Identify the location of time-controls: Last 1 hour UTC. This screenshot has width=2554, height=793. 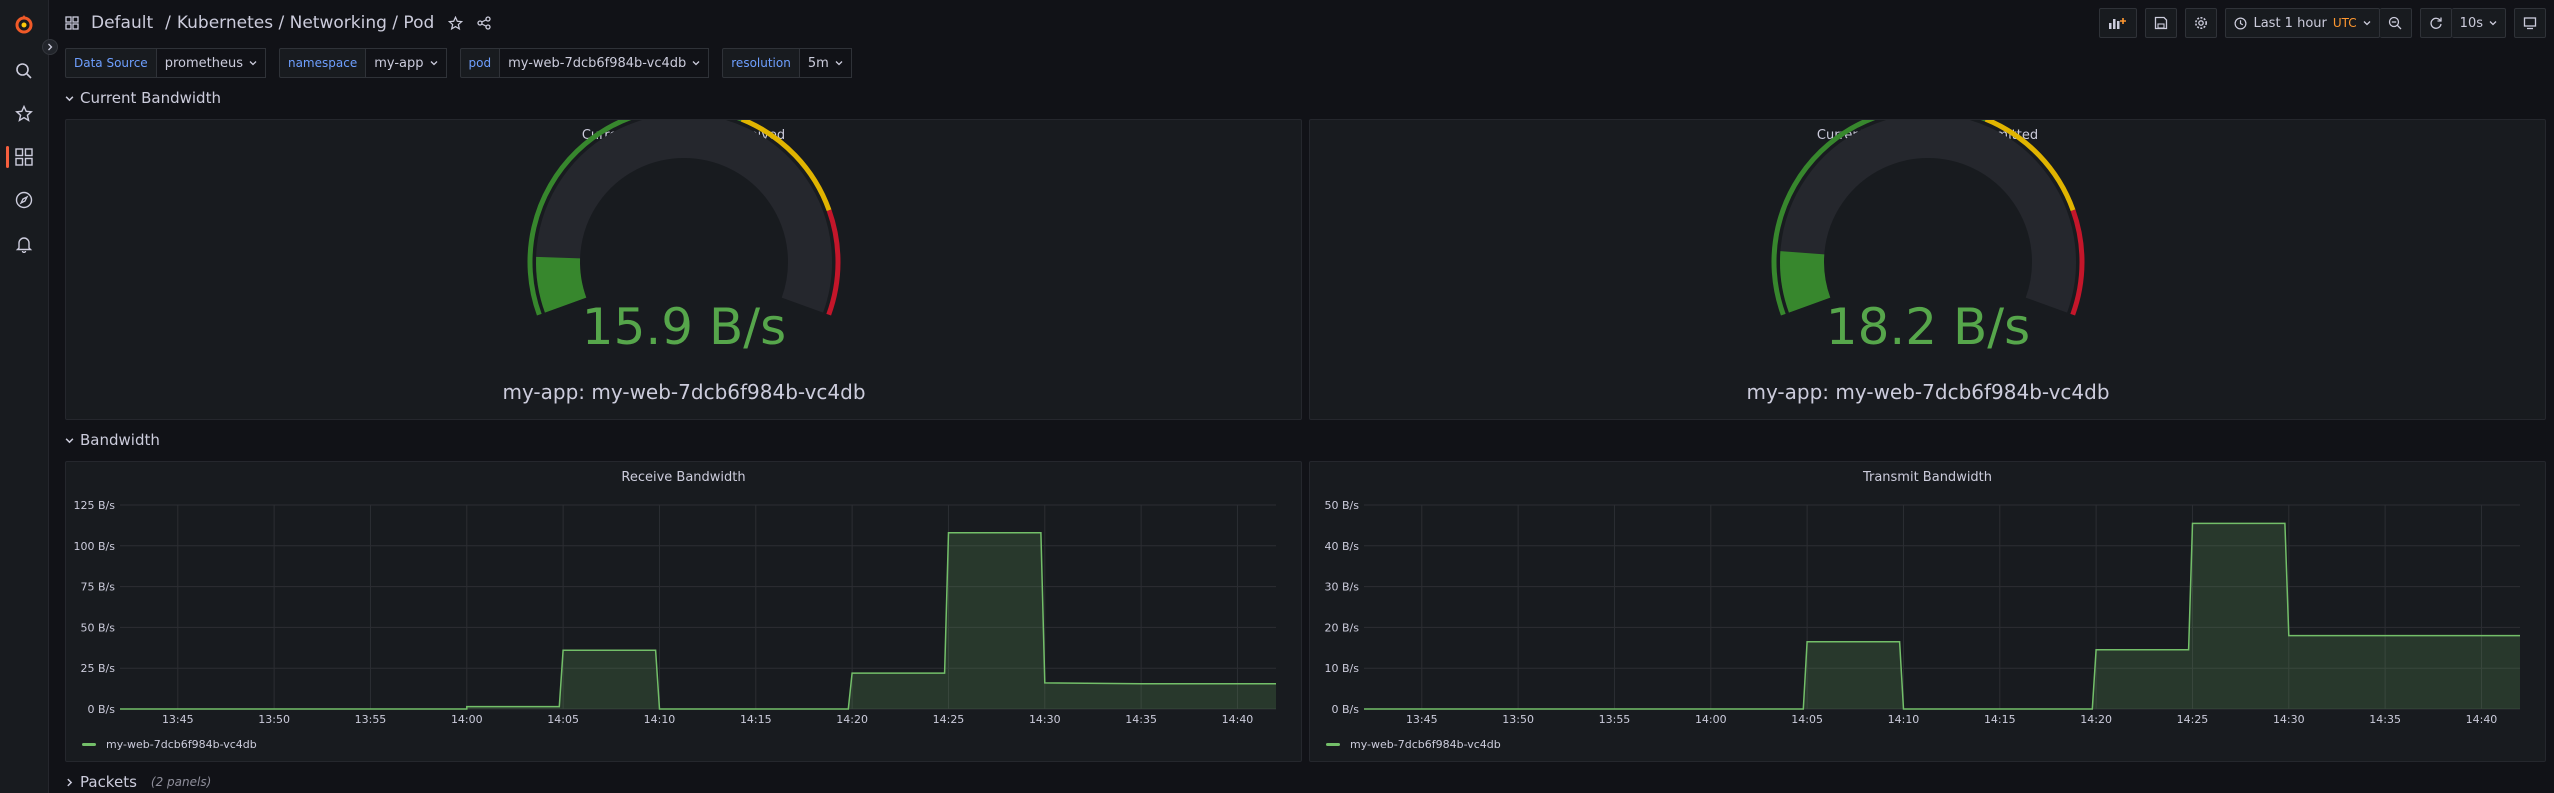
(2318, 23).